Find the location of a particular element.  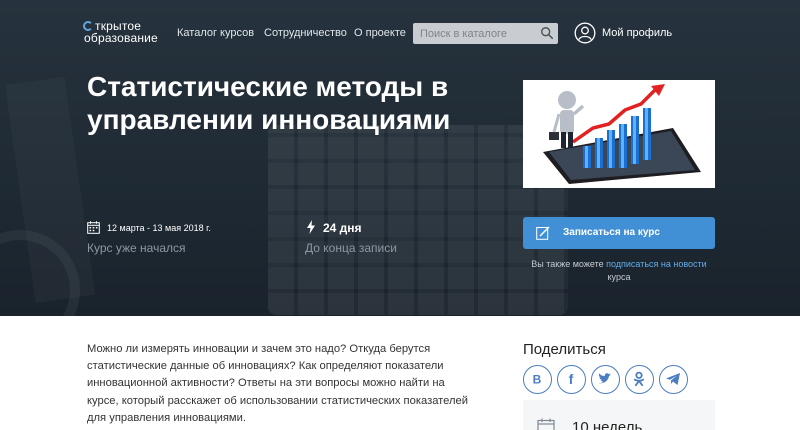

search-icon is located at coordinates (547, 33).